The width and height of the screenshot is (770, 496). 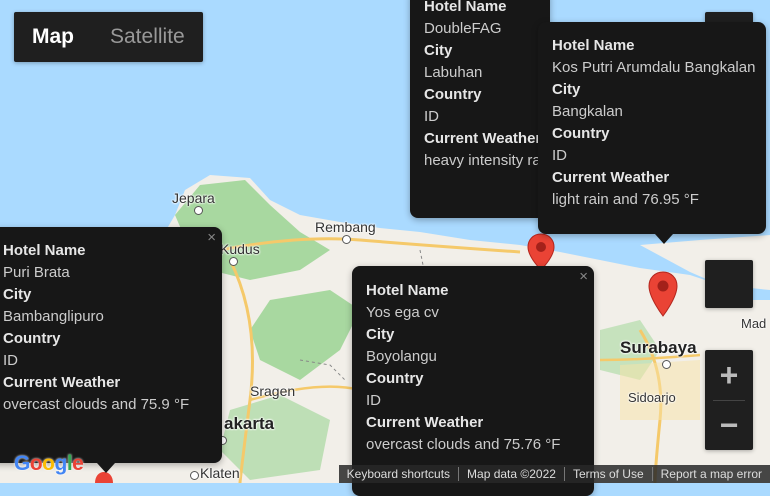 I want to click on hotel-name-value: DoubleFAG, so click(x=463, y=28).